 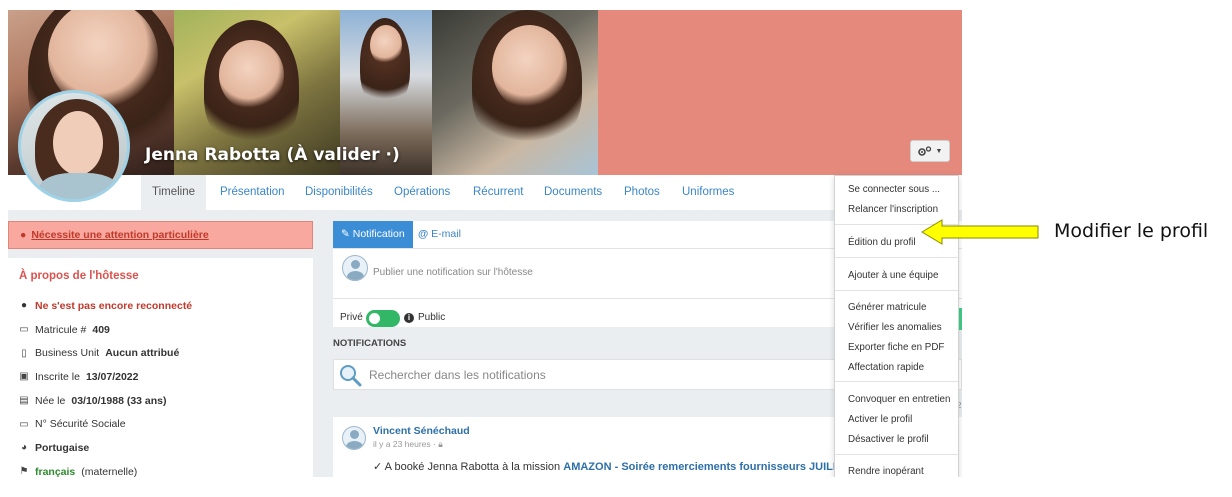 What do you see at coordinates (339, 192) in the screenshot?
I see `tab-disponibilites: Disponibilités` at bounding box center [339, 192].